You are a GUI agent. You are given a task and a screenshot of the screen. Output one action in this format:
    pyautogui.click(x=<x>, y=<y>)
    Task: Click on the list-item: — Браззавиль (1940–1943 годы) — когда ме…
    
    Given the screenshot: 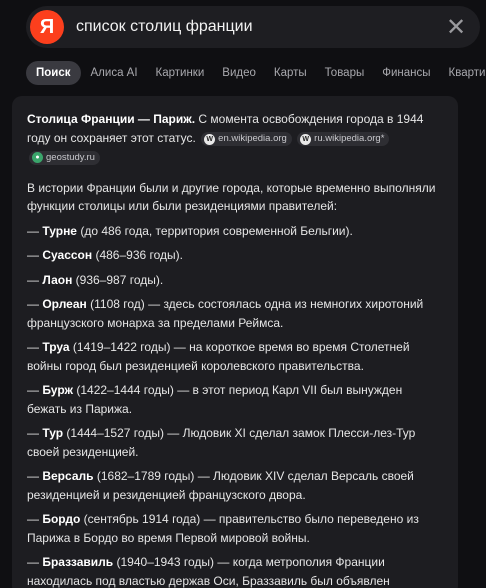 What is the action you would take?
    pyautogui.click(x=208, y=571)
    